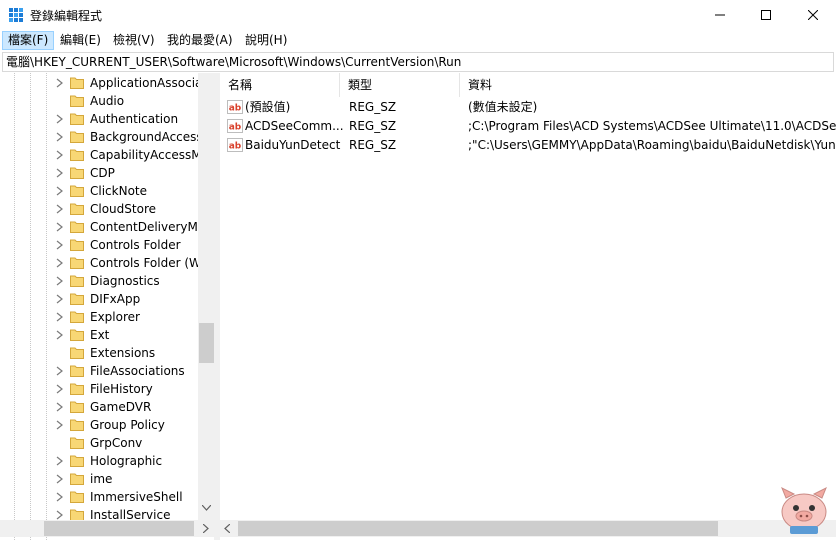  I want to click on tree-item: Audio, so click(99, 101).